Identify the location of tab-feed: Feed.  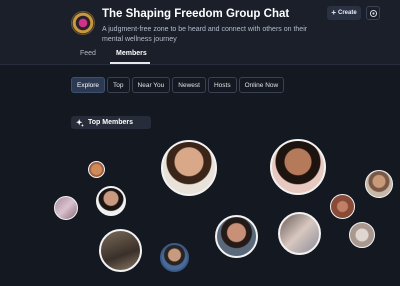
(88, 53).